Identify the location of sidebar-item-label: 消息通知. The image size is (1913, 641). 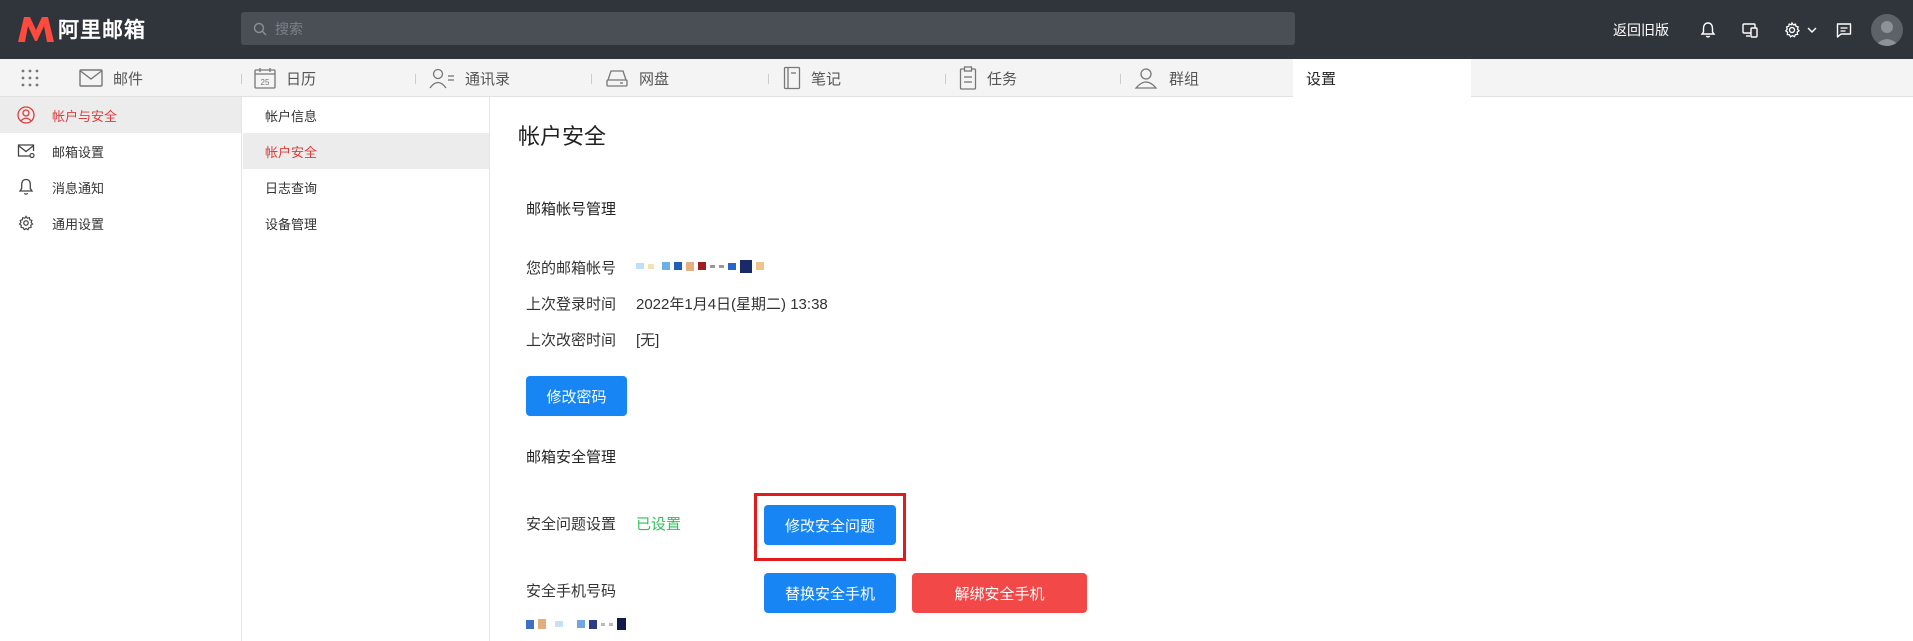
(78, 188).